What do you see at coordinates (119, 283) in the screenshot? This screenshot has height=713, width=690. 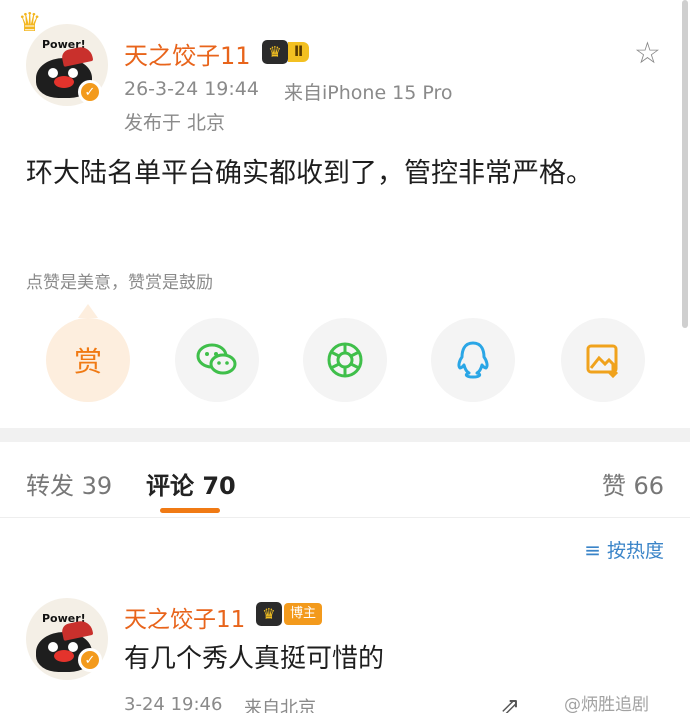 I see `reward-hint: 点赞是美意，赞赏是鼓励` at bounding box center [119, 283].